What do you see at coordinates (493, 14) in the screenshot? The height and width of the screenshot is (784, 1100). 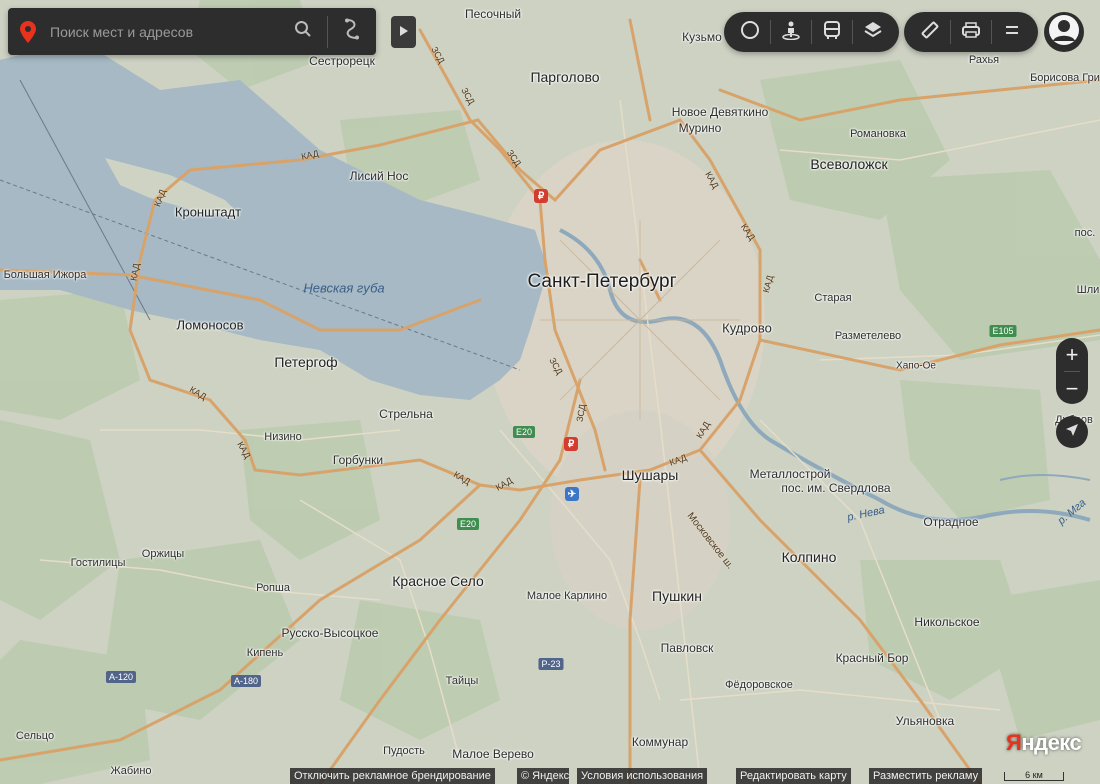 I see `map-label-pesochny: Песочный` at bounding box center [493, 14].